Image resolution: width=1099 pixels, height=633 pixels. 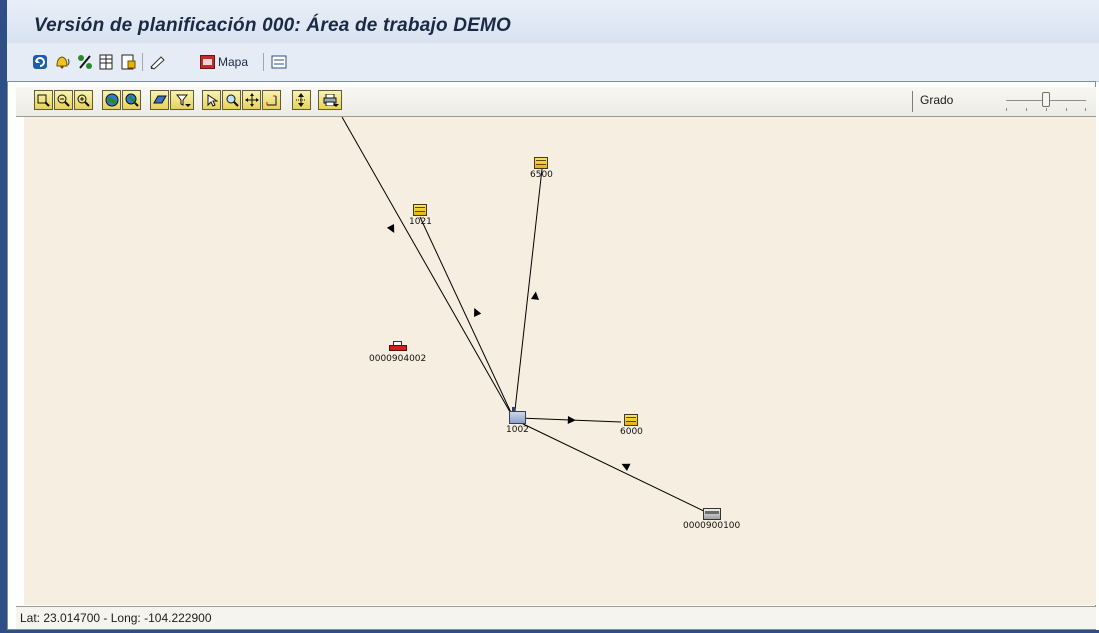 What do you see at coordinates (43, 100) in the screenshot?
I see `zoom-window-icon` at bounding box center [43, 100].